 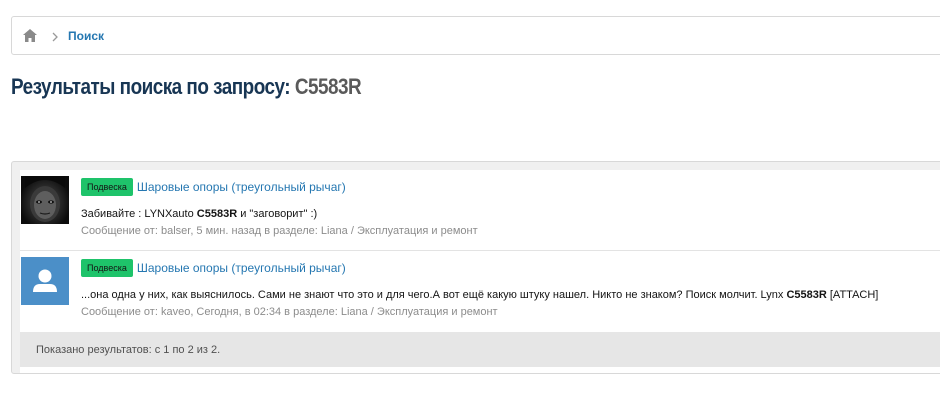 I want to click on page-title-prefix: Результаты поиска по запросу:, so click(x=151, y=86).